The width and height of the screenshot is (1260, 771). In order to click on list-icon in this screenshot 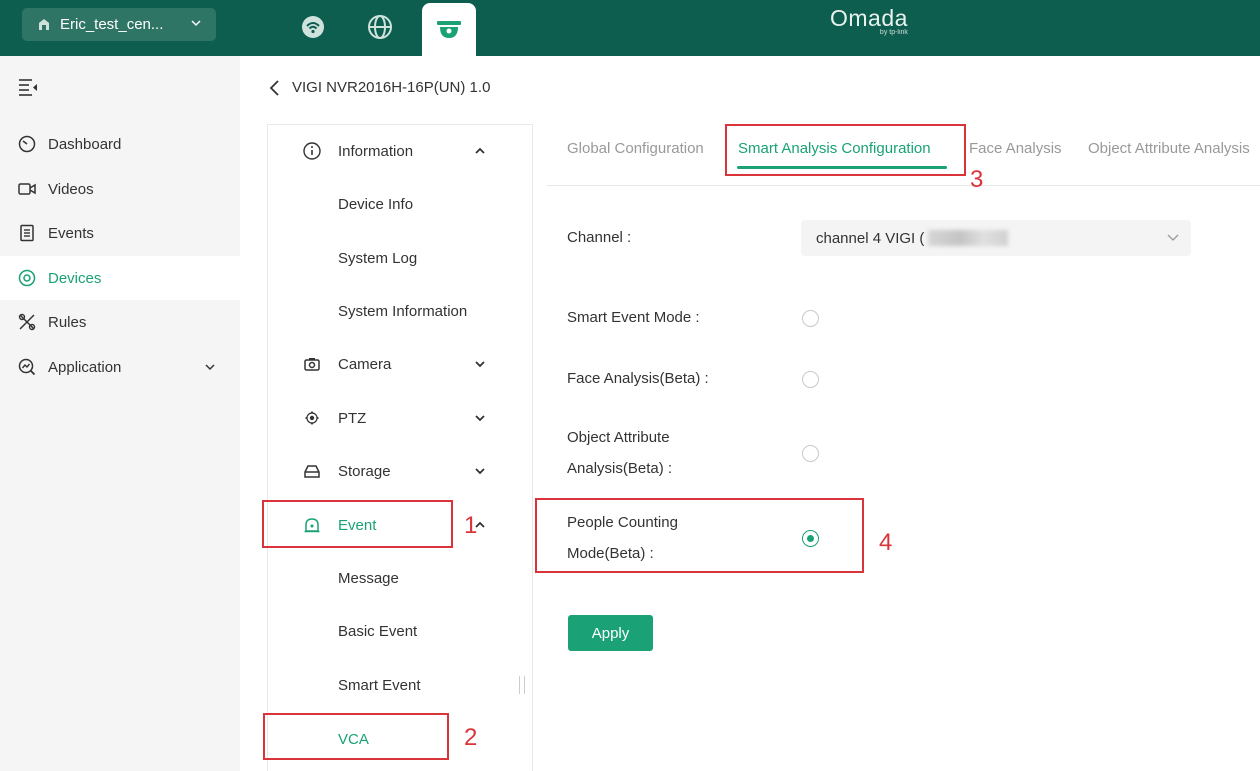, I will do `click(27, 233)`.